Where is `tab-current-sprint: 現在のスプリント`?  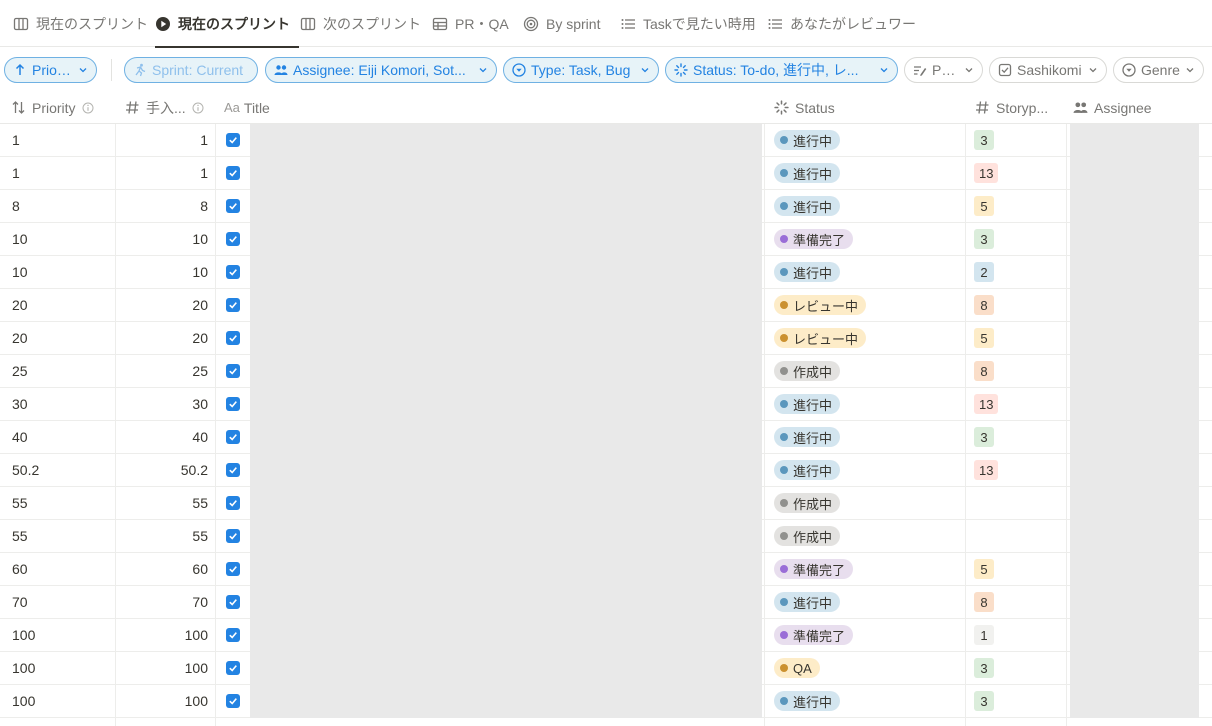
tab-current-sprint: 現在のスプリント is located at coordinates (227, 24).